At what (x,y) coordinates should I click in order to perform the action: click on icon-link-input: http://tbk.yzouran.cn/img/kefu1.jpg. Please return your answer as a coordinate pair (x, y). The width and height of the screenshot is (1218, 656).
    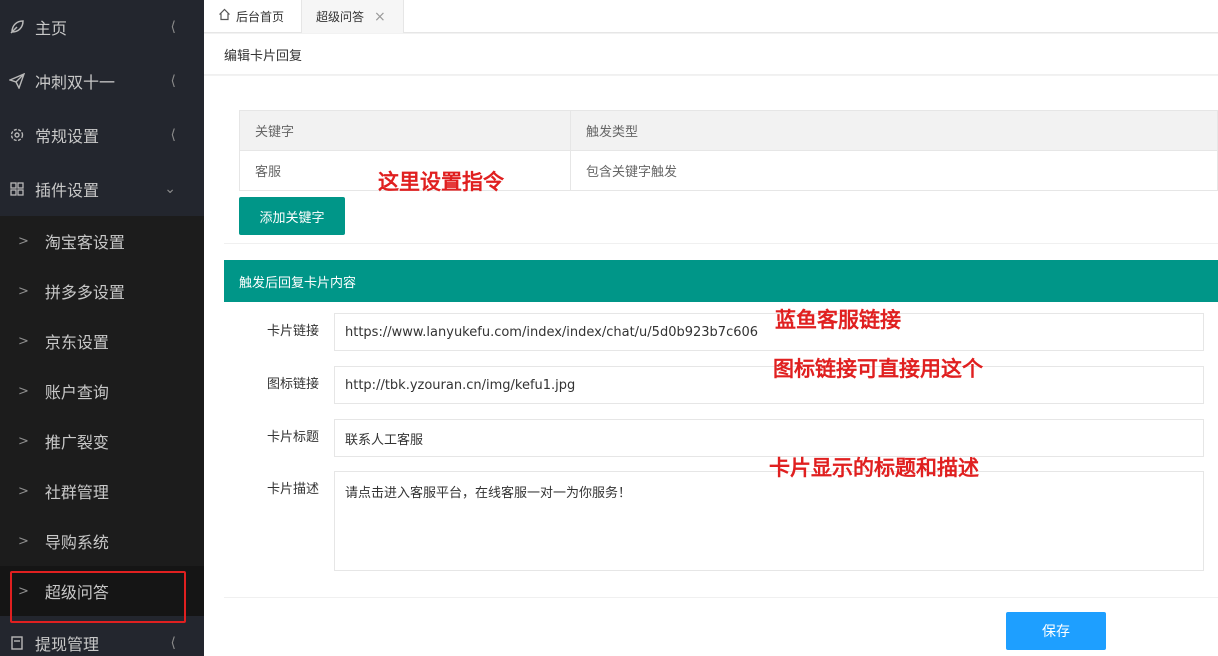
    Looking at the image, I should click on (769, 385).